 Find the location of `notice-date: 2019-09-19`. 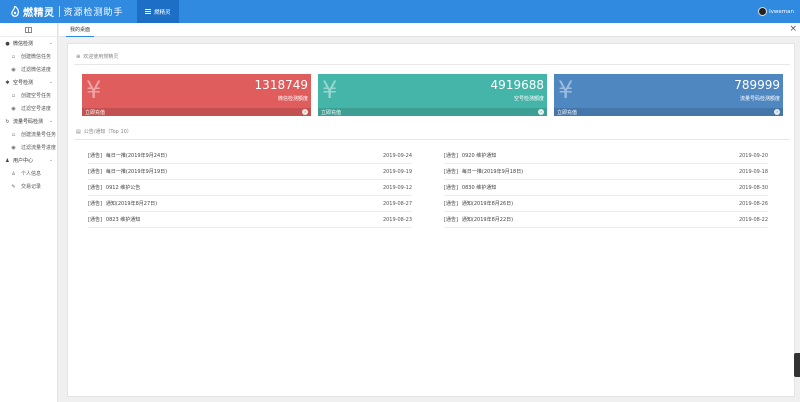

notice-date: 2019-09-19 is located at coordinates (397, 172).